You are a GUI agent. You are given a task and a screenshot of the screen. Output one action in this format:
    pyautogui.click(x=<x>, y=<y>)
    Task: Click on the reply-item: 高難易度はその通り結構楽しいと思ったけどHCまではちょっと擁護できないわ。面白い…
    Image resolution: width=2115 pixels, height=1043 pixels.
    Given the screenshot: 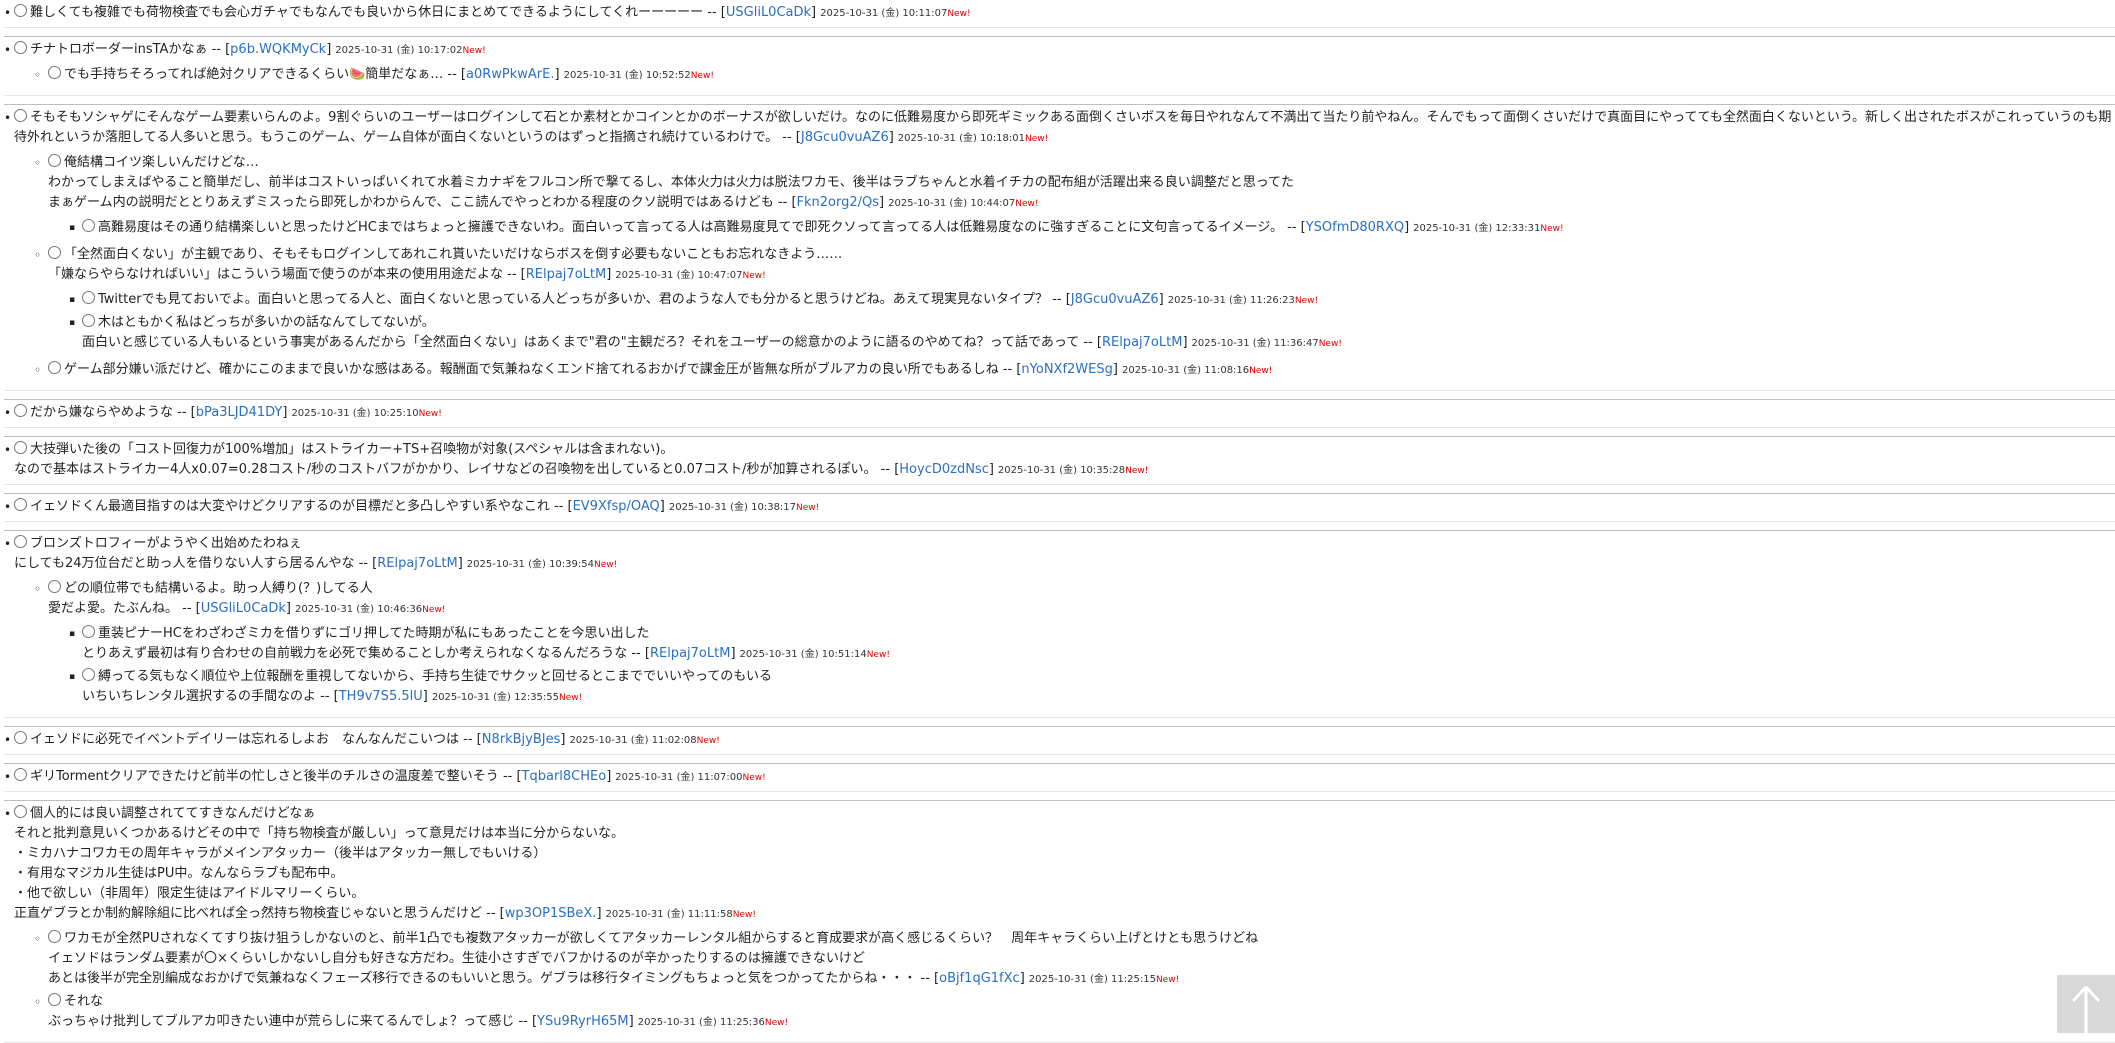 What is the action you would take?
    pyautogui.click(x=1092, y=228)
    